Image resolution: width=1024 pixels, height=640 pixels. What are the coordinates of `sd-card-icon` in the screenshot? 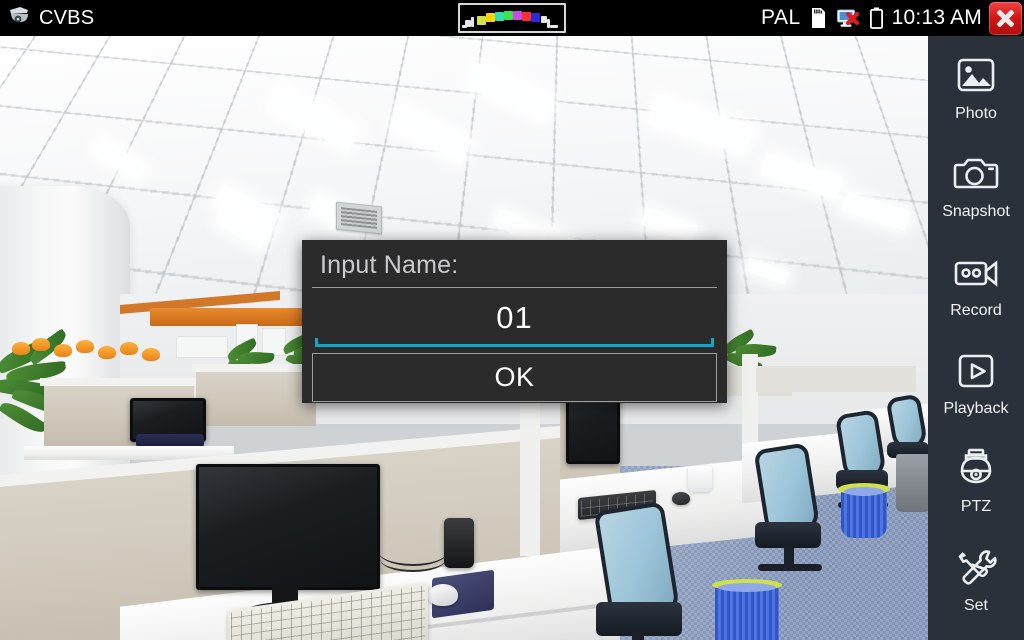 It's located at (818, 18).